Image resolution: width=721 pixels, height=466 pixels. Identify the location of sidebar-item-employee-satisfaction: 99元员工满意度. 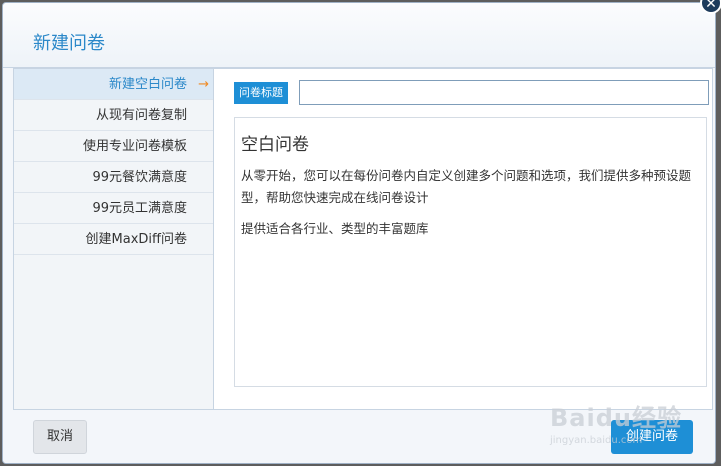
(113, 208).